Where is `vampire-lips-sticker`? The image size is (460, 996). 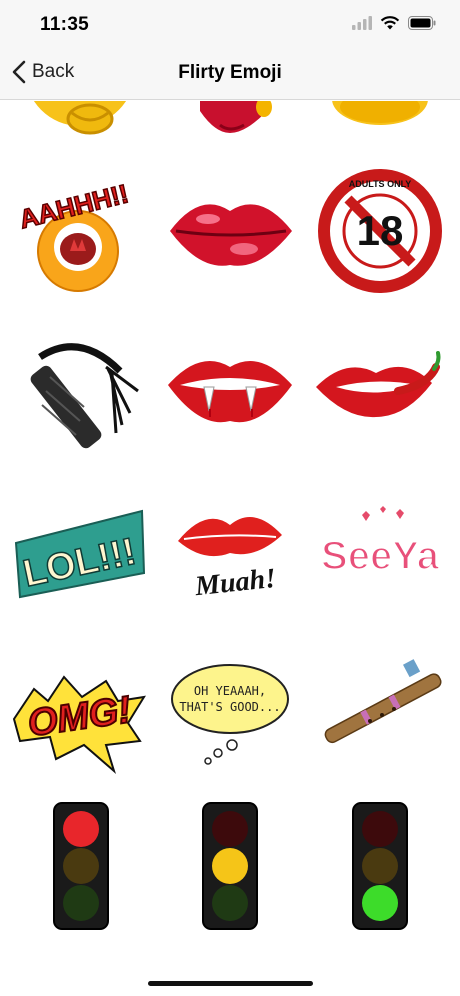
vampire-lips-sticker is located at coordinates (230, 391).